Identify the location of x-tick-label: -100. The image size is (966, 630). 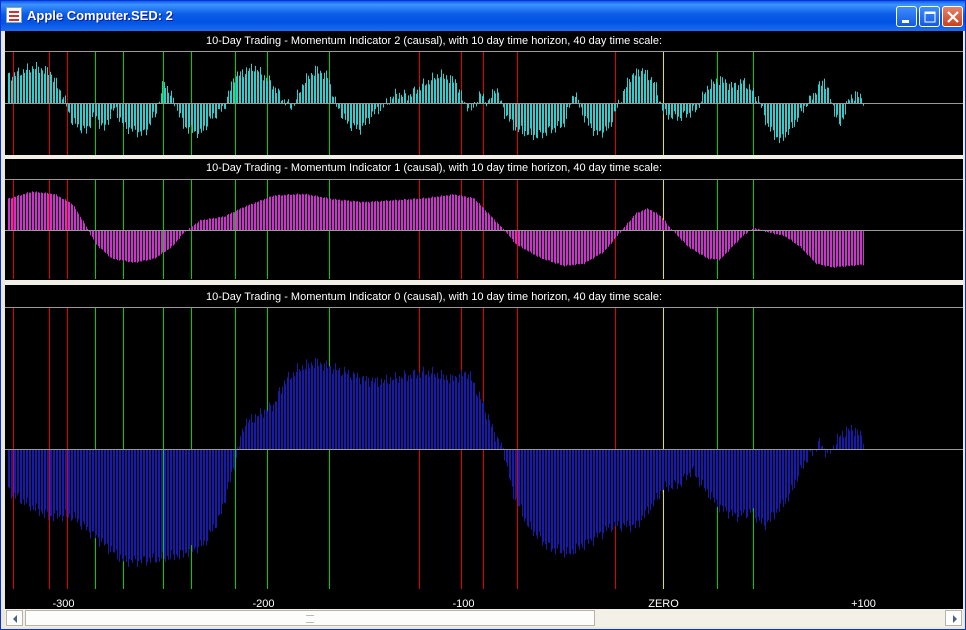
(463, 603).